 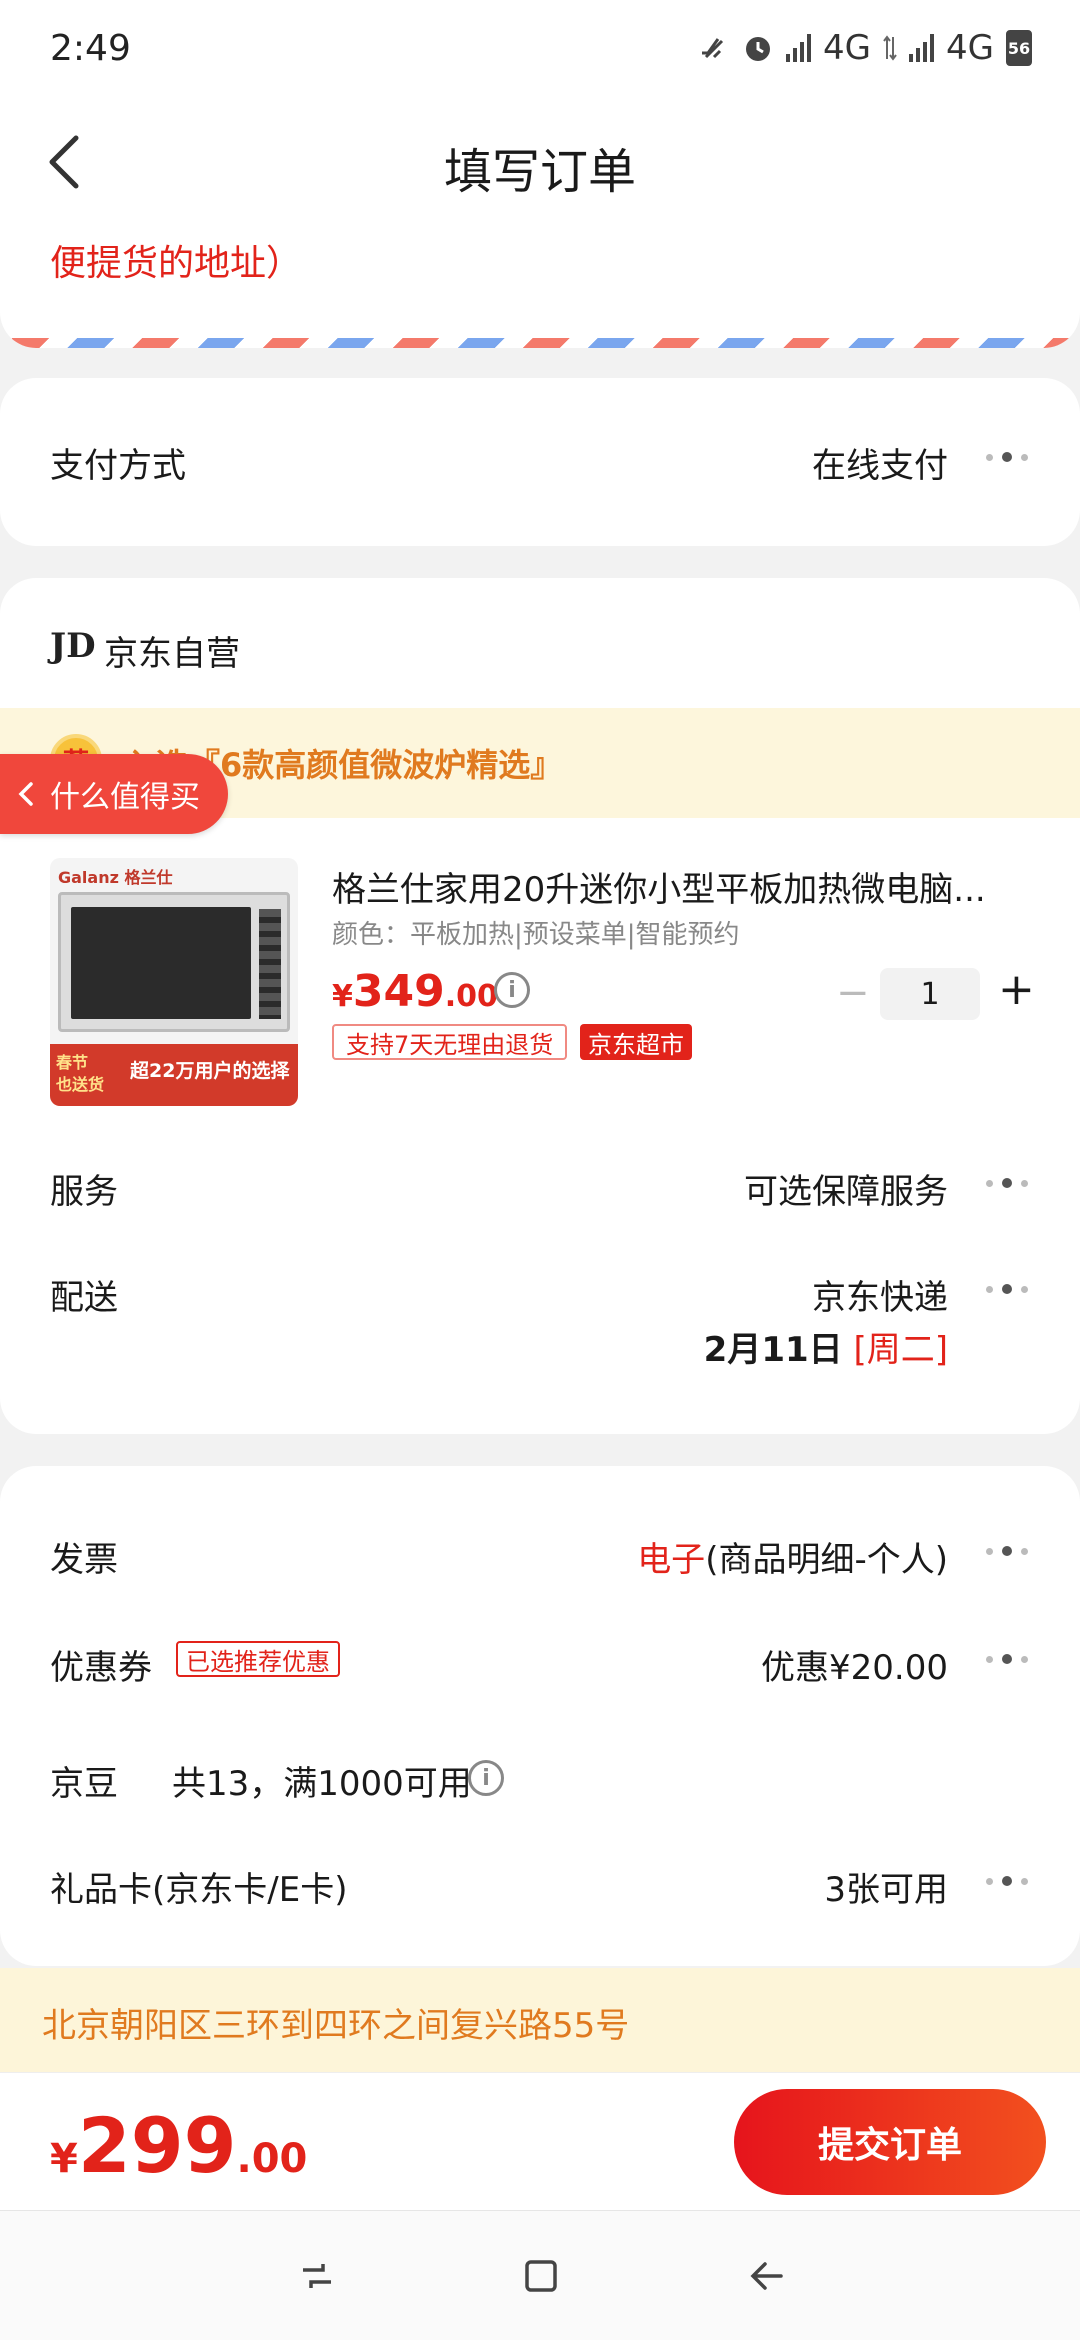 What do you see at coordinates (636, 1042) in the screenshot?
I see `jd-supermarket-tag: 京东超市` at bounding box center [636, 1042].